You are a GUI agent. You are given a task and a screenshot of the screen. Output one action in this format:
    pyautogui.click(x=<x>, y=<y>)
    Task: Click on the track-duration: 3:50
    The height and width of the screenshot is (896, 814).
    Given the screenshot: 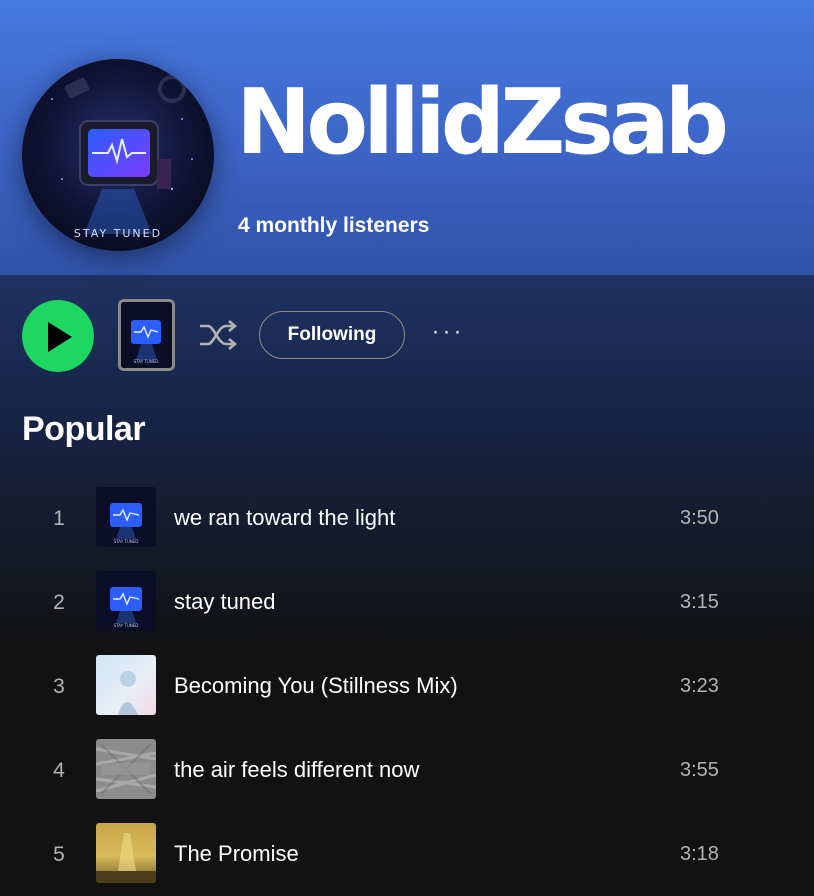 What is the action you would take?
    pyautogui.click(x=699, y=518)
    